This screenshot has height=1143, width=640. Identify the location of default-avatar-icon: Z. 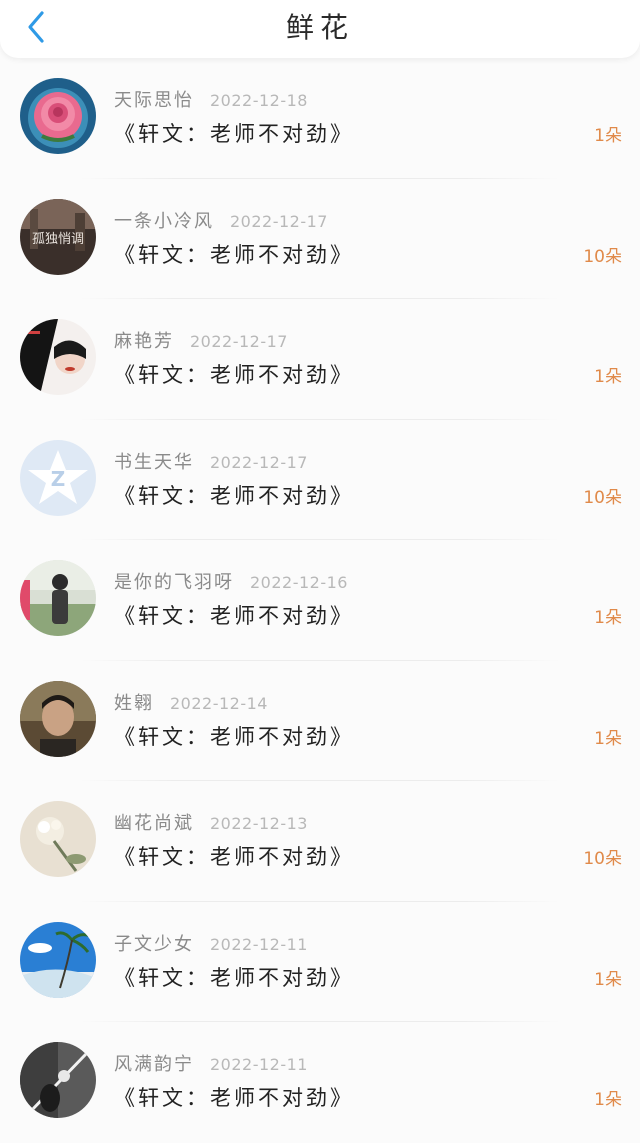
(58, 477).